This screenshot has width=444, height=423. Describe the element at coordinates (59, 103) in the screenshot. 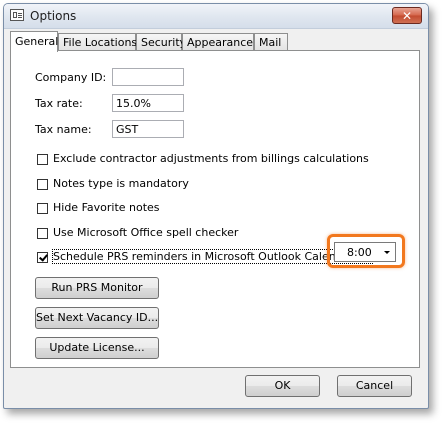

I see `tax-rate-label: Tax rate:` at that location.